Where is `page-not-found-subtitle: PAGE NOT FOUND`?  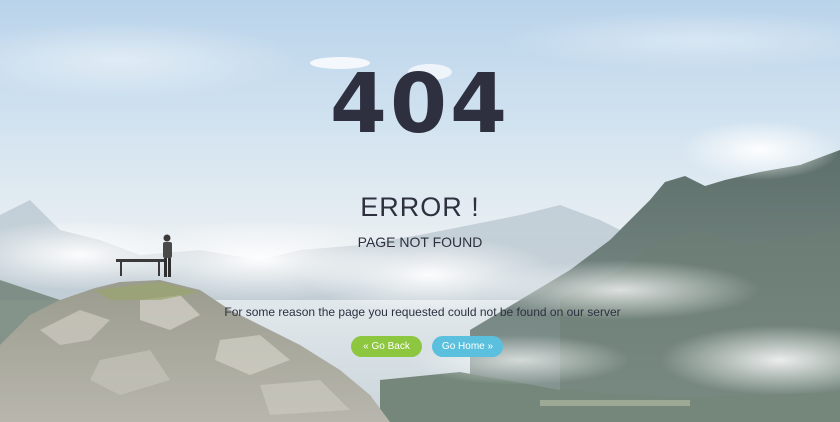 page-not-found-subtitle: PAGE NOT FOUND is located at coordinates (420, 242).